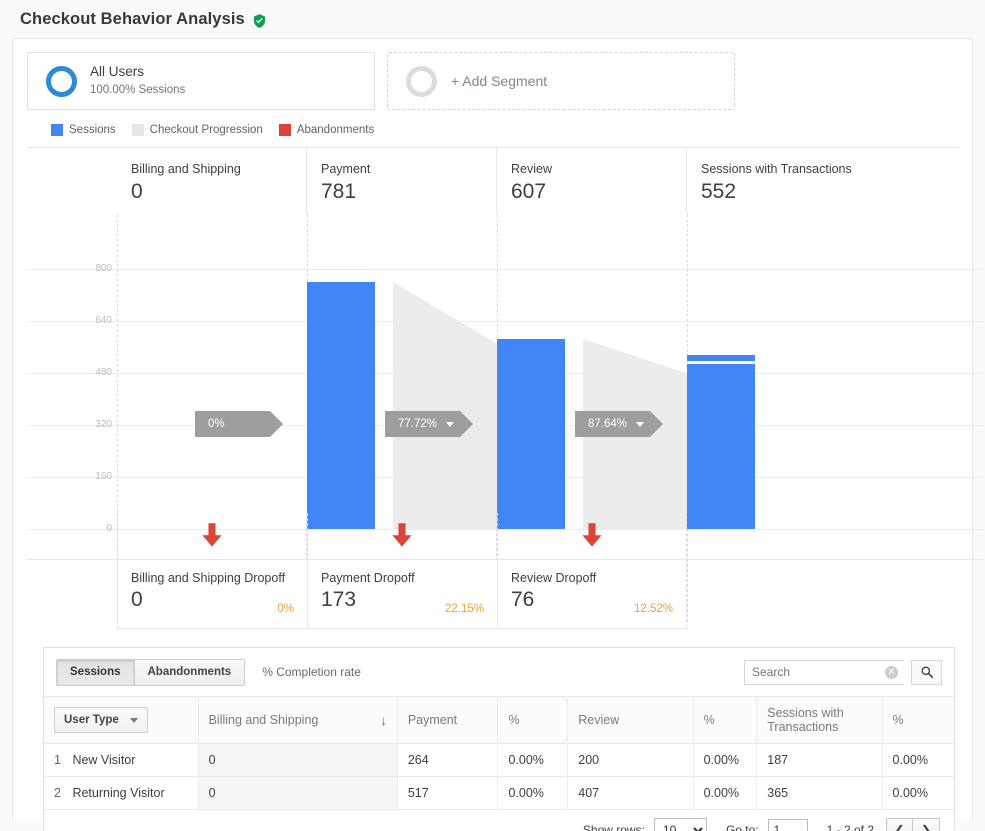  Describe the element at coordinates (335, 130) in the screenshot. I see `legend-label-abandonments: Abandonments` at that location.